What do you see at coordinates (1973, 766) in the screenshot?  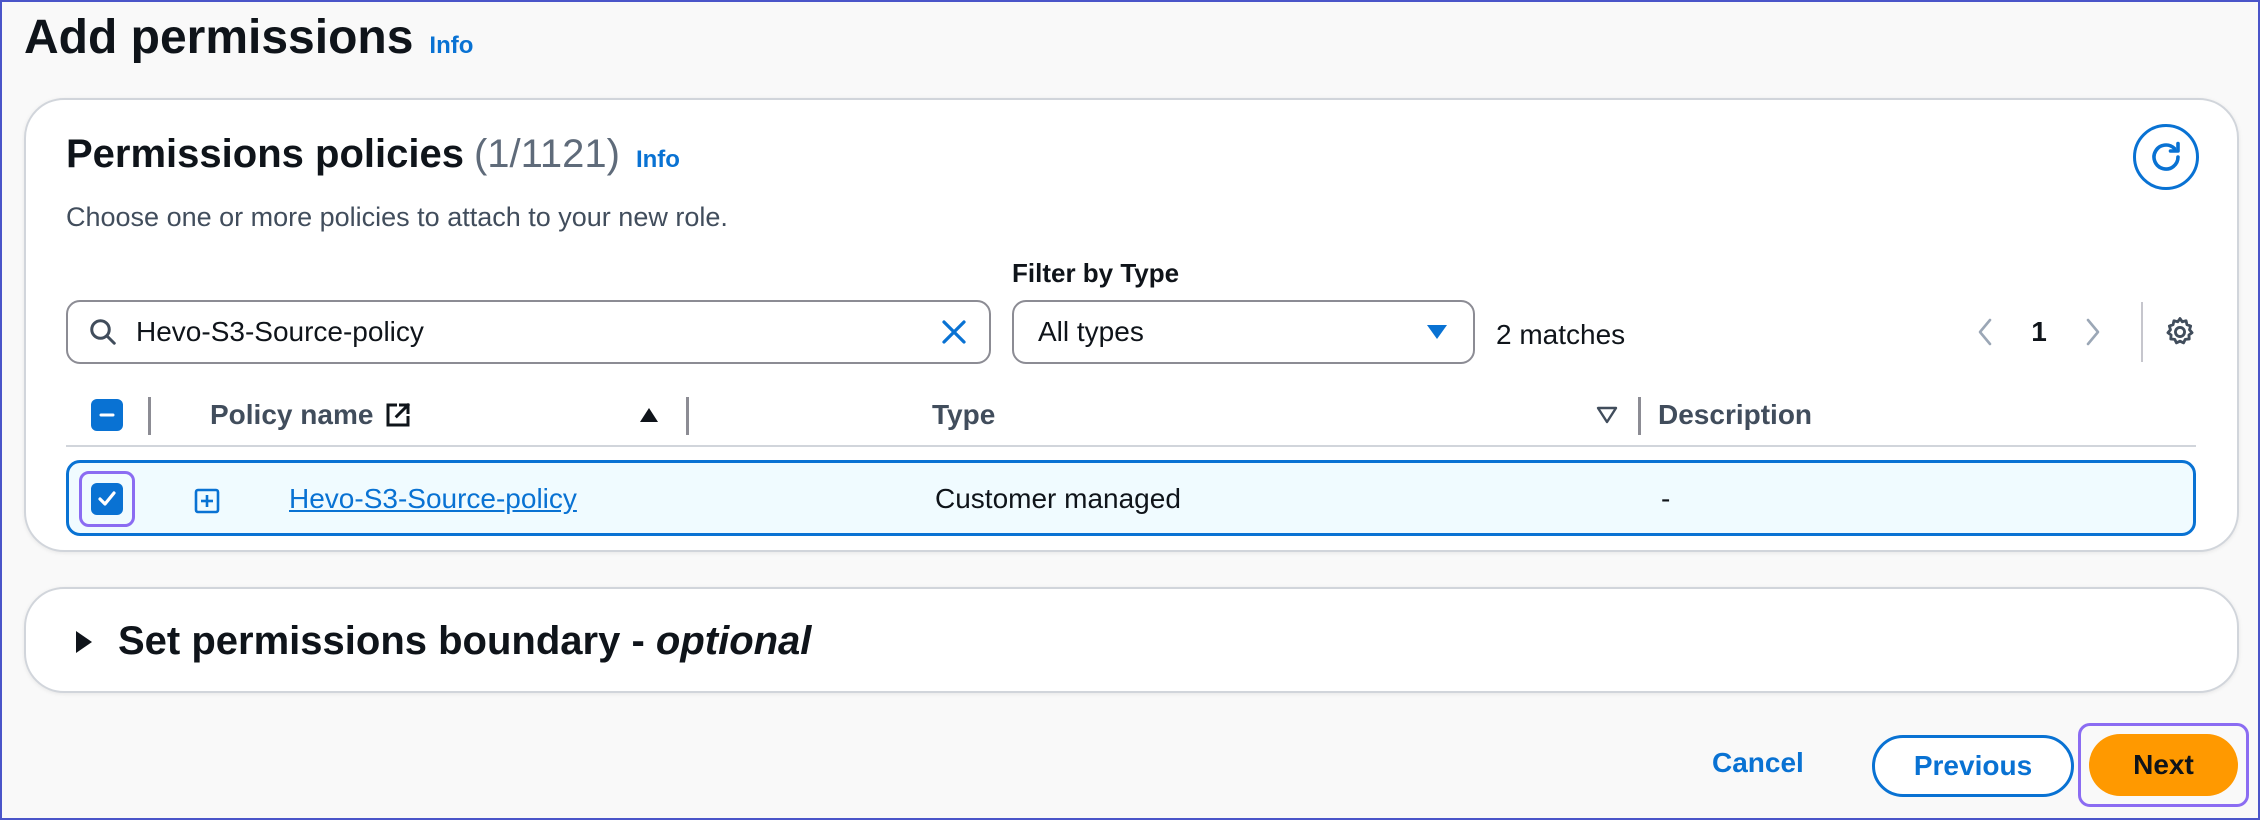 I see `previous-button: Previous` at bounding box center [1973, 766].